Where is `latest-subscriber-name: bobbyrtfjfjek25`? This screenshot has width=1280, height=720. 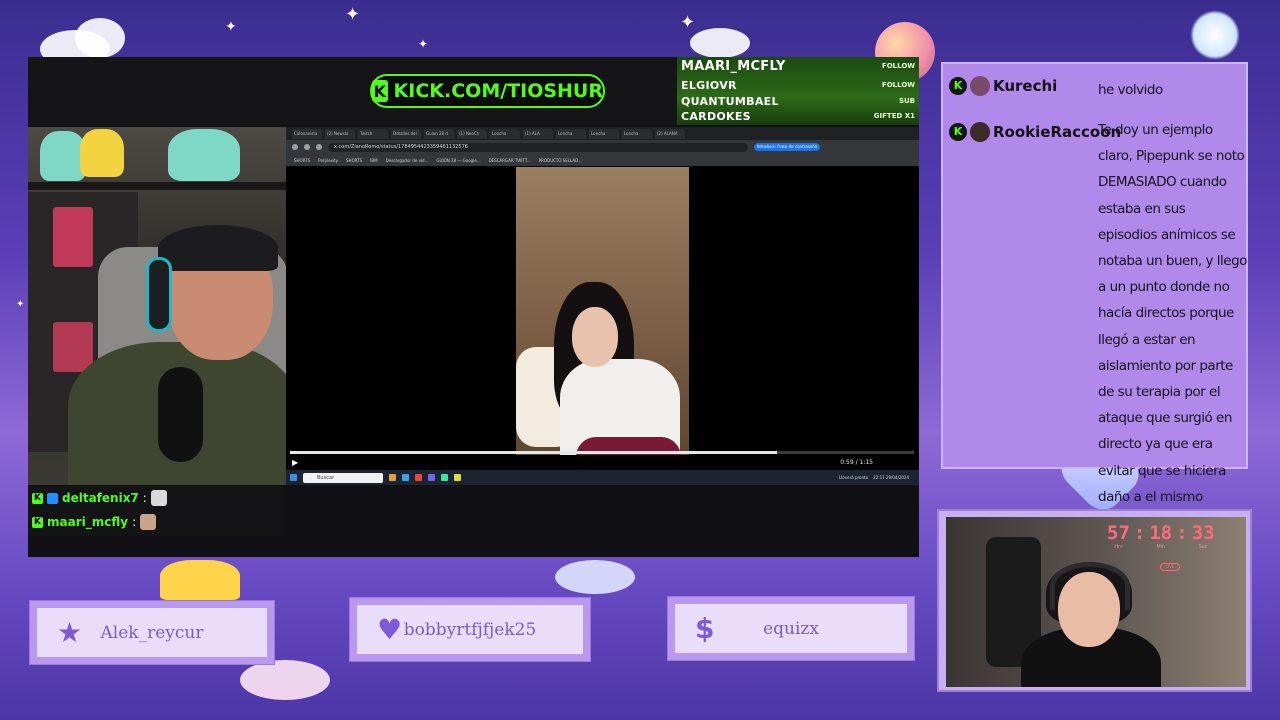 latest-subscriber-name: bobbyrtfjfjek25 is located at coordinates (470, 629).